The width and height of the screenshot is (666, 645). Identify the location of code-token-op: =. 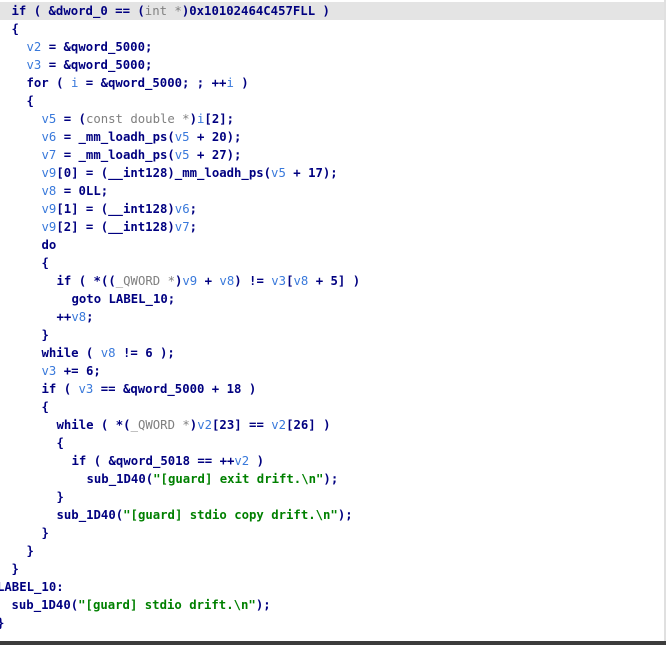
(52, 47).